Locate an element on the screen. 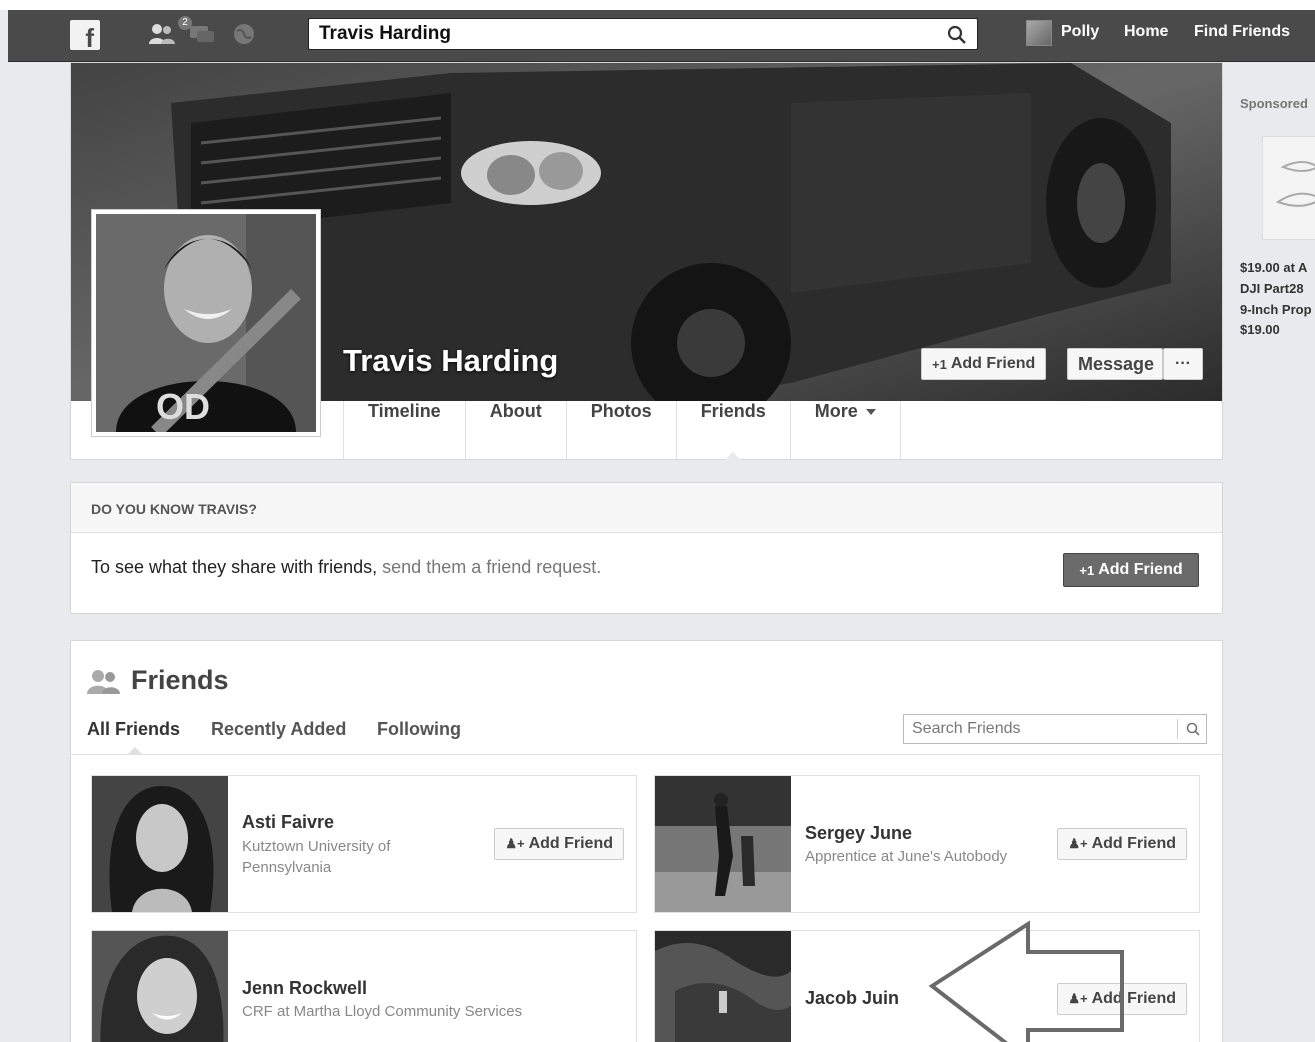 The width and height of the screenshot is (1315, 1042). sponsored-label: Sponsored is located at coordinates (1274, 103).